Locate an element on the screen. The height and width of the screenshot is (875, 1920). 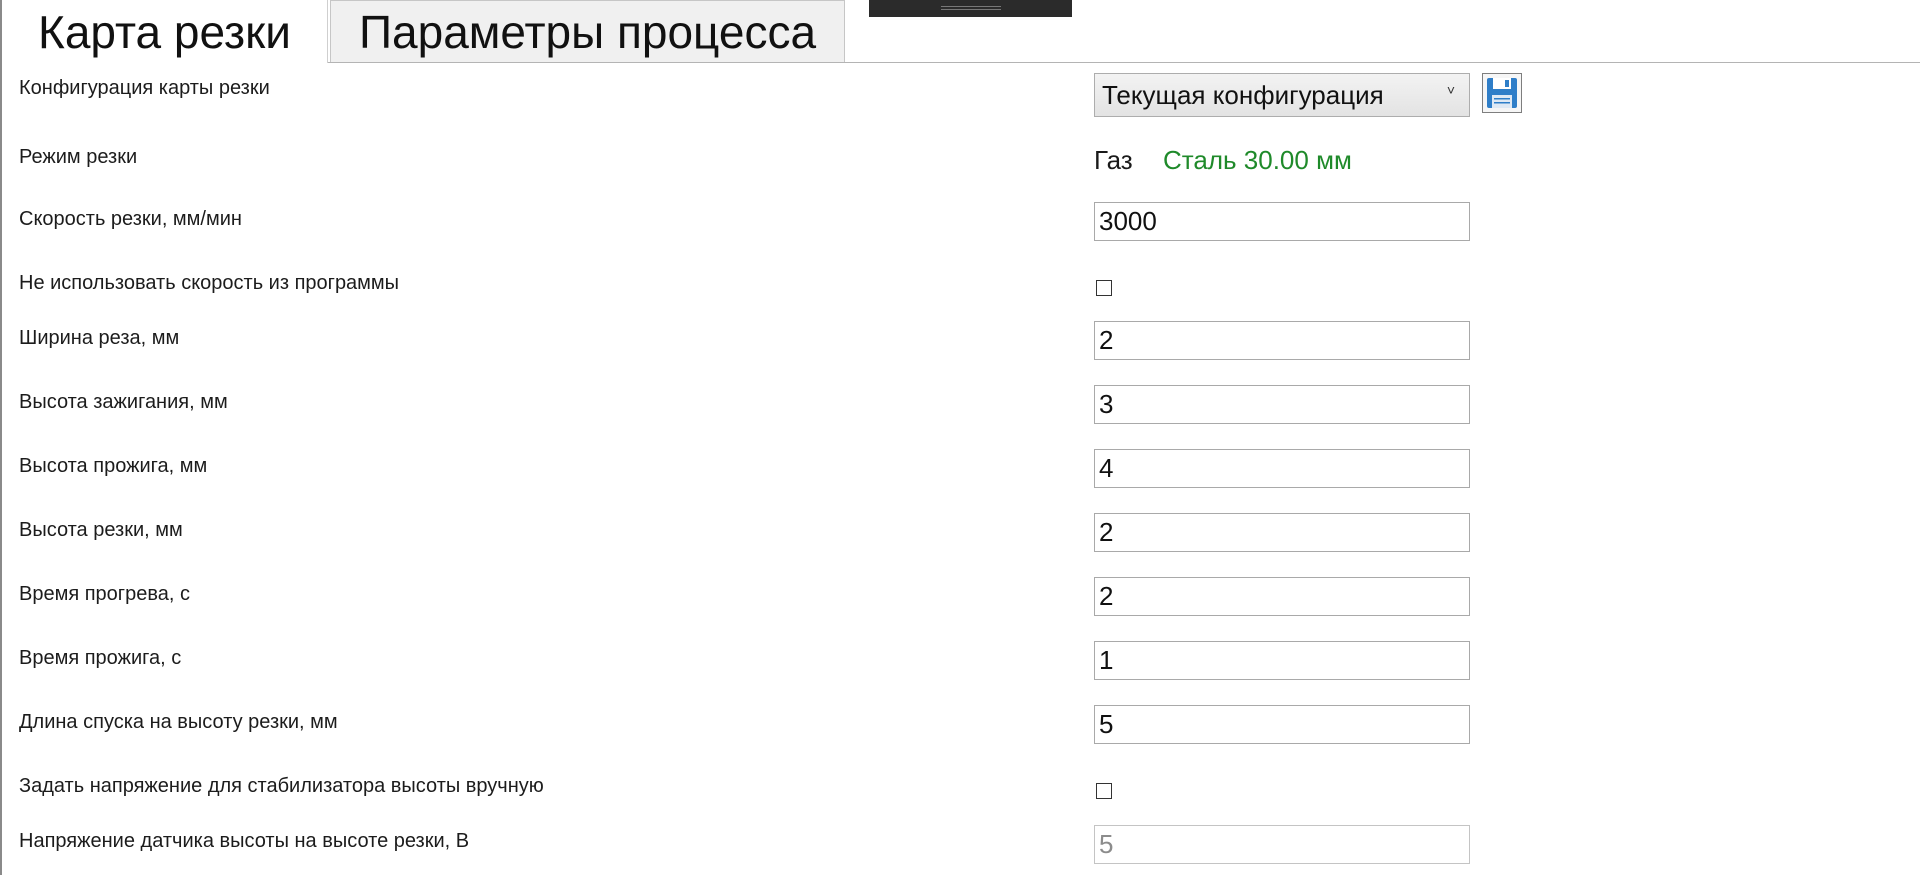
tab-cutting-map: Карта резки is located at coordinates (165, 31).